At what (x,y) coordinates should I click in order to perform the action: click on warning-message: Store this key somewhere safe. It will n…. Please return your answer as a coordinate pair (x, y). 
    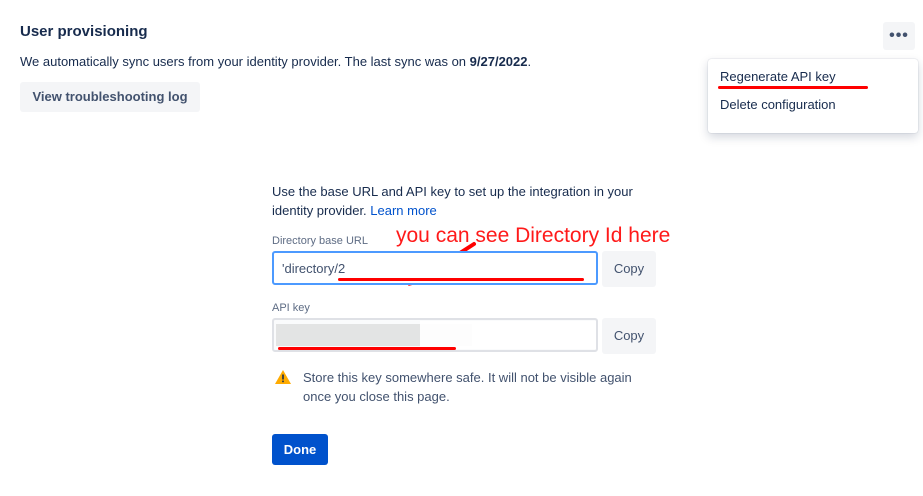
    Looking at the image, I should click on (467, 387).